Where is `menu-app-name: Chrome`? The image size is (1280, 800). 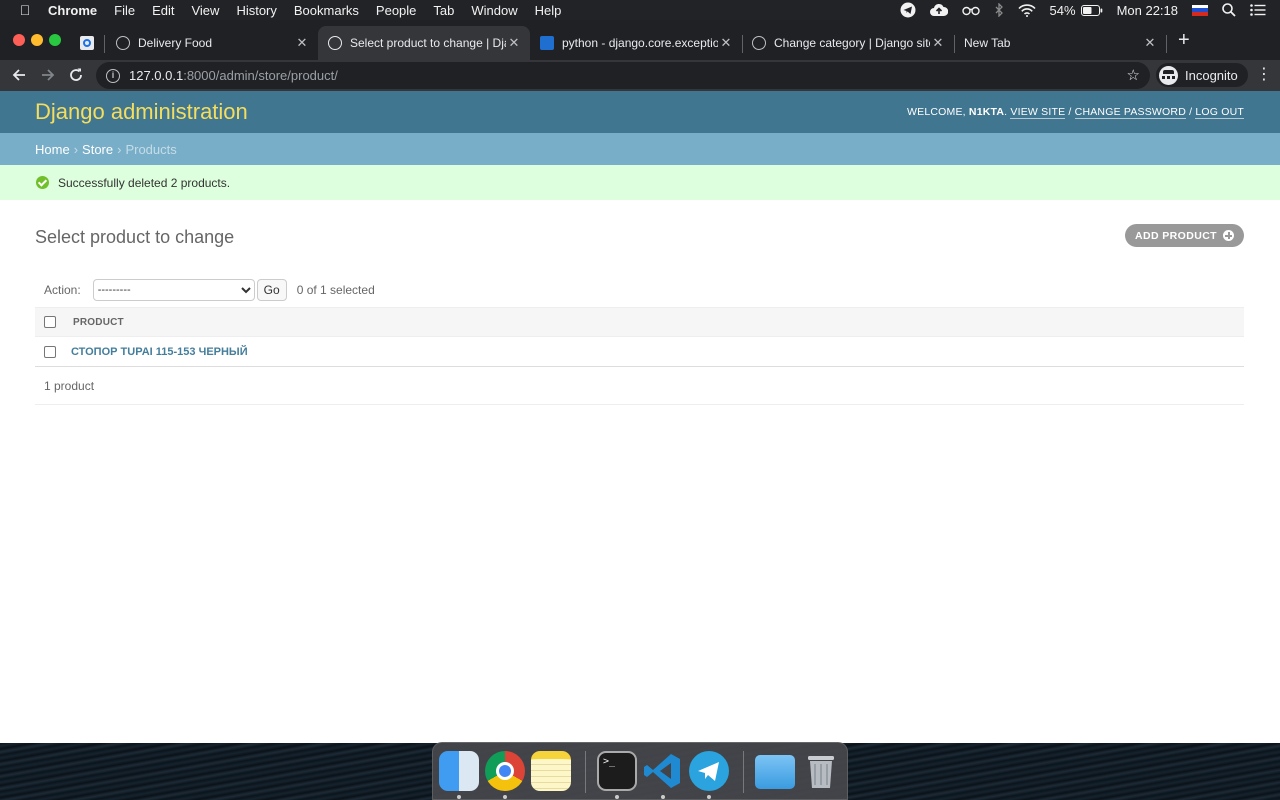
menu-app-name: Chrome is located at coordinates (72, 10).